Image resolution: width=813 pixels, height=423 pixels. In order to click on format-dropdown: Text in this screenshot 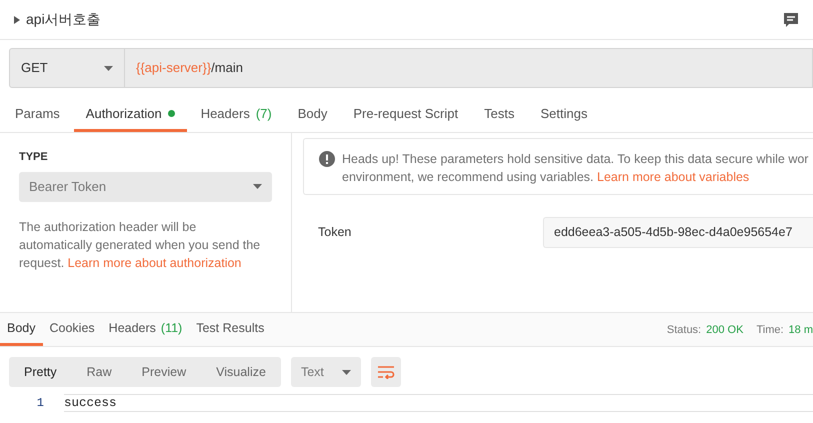, I will do `click(325, 372)`.